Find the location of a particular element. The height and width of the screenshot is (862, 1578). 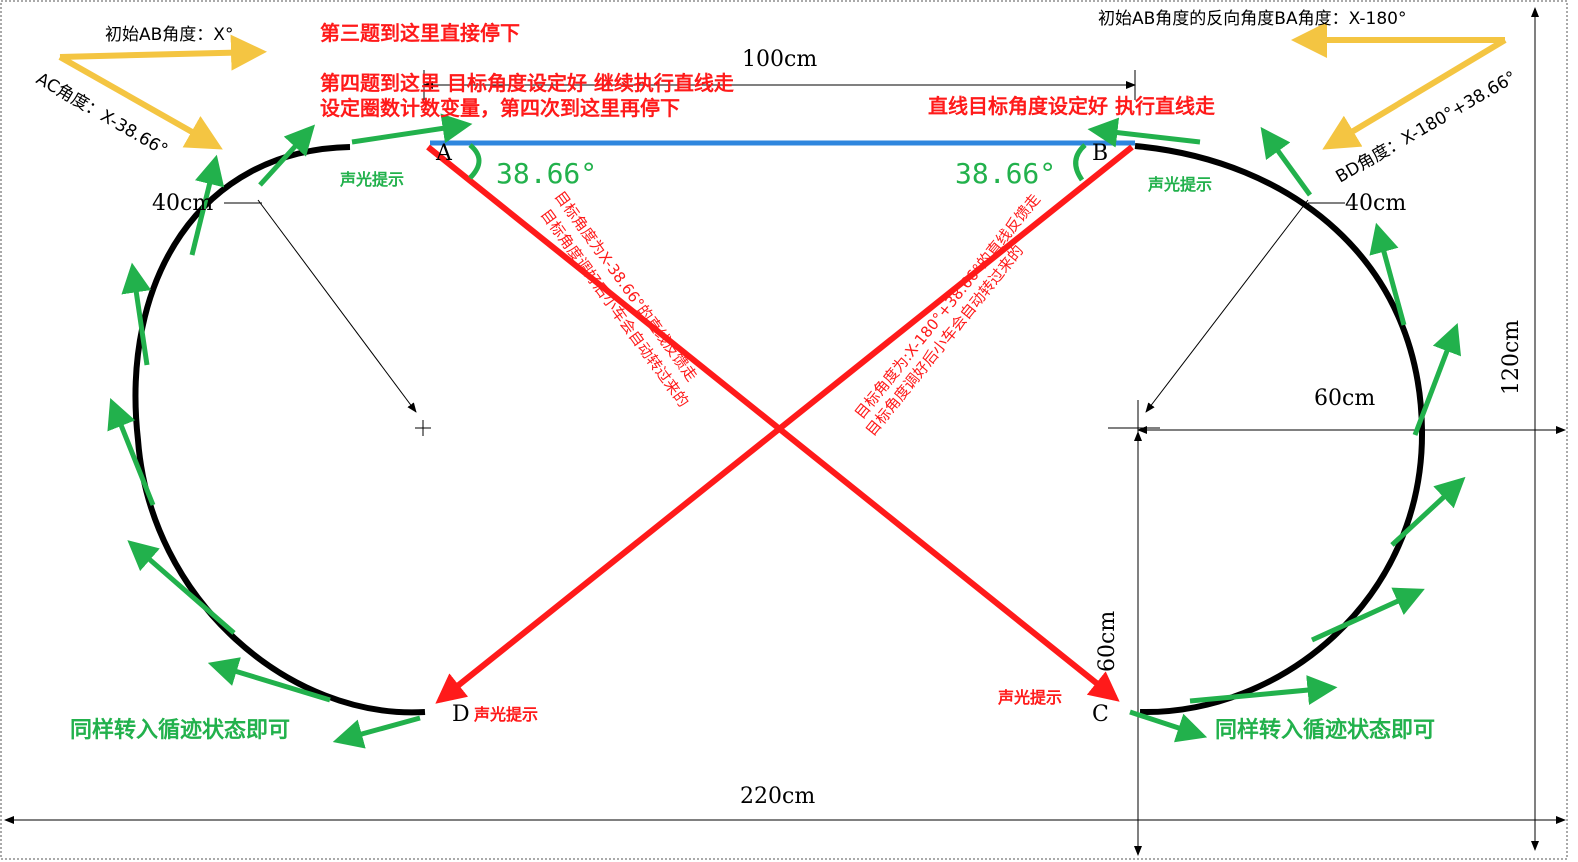

dim-label-bottom: 220cm is located at coordinates (777, 796).